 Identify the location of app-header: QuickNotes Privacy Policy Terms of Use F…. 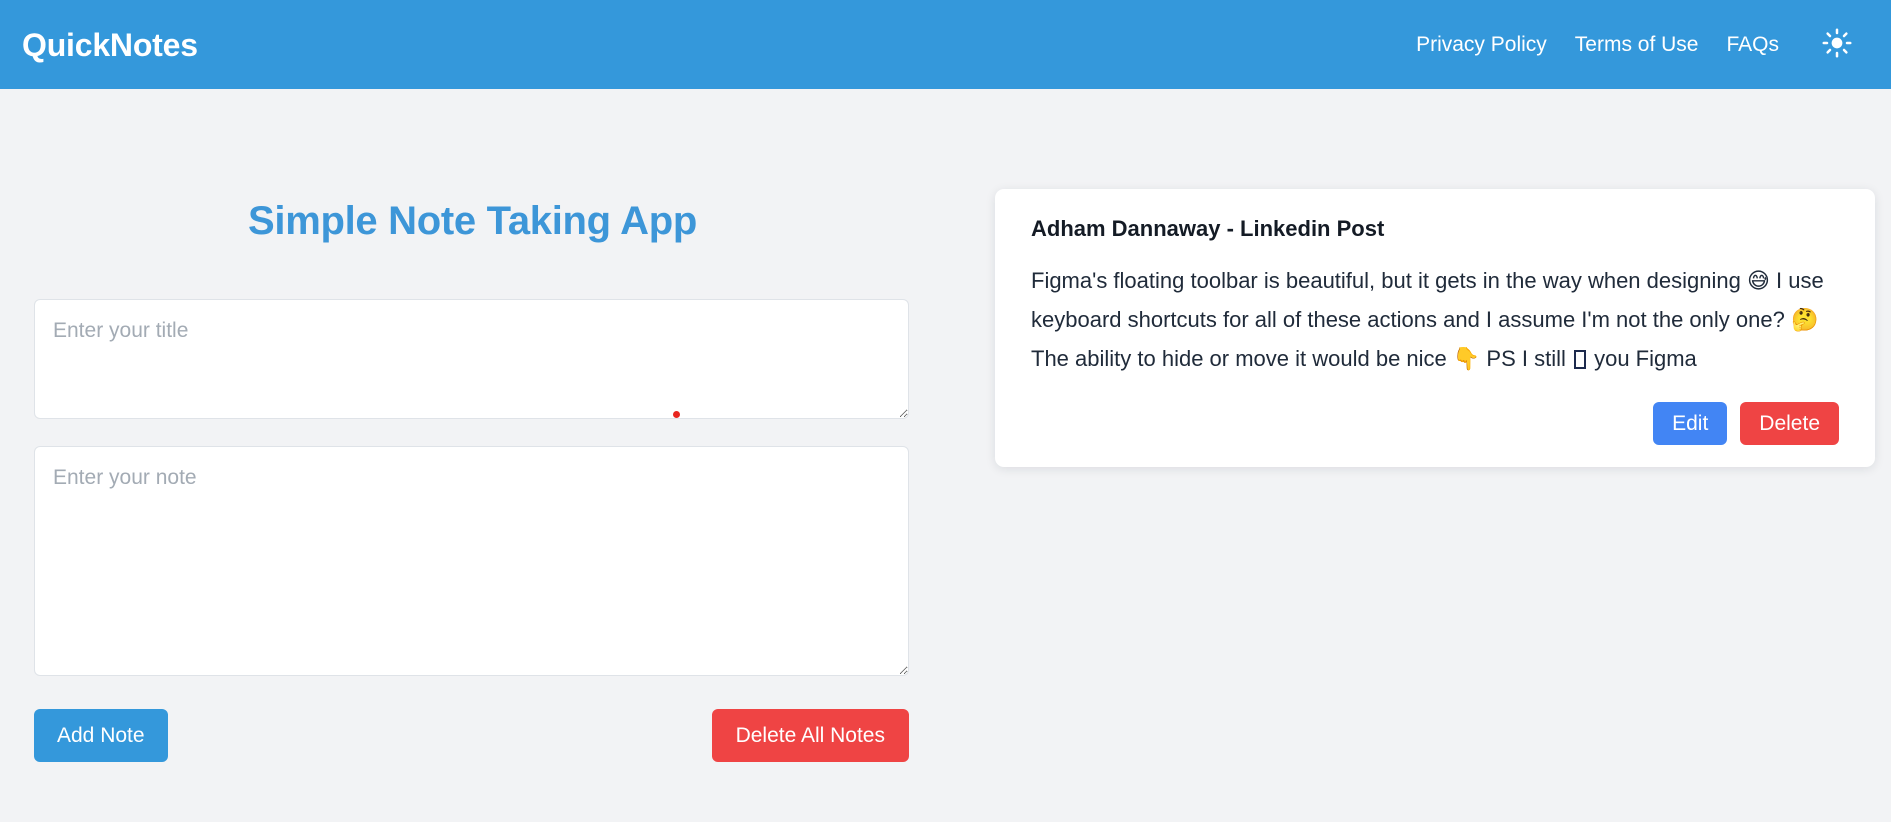
(945, 44).